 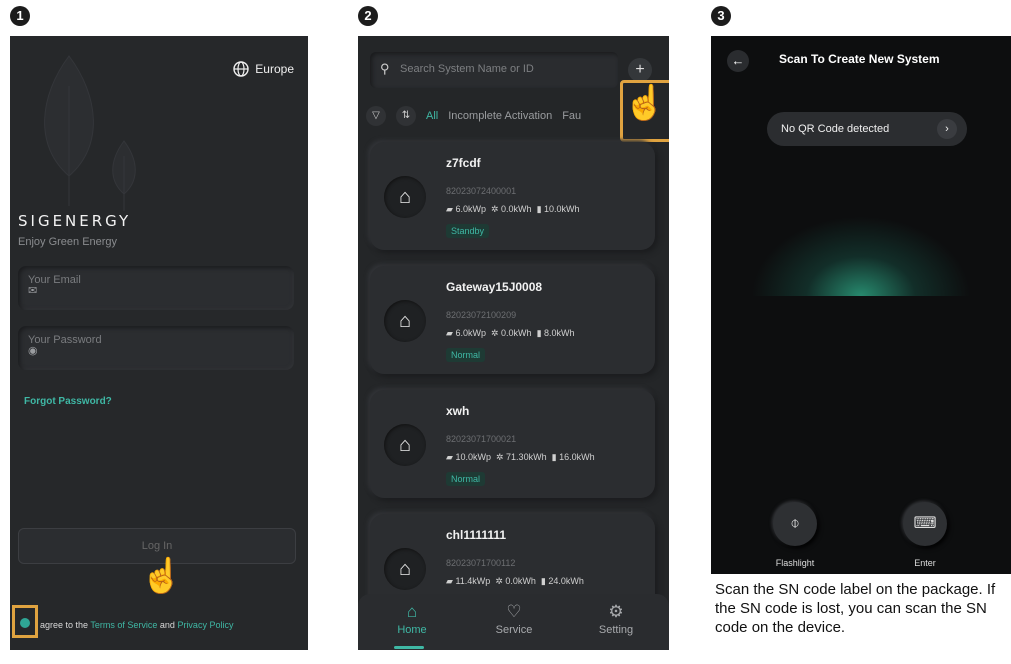 I want to click on eye-off-icon: ◉, so click(x=155, y=350).